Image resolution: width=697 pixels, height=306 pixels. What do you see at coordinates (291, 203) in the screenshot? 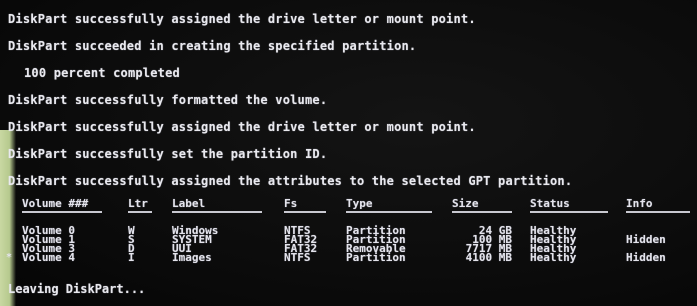
I see `column-header-fs: Fs` at bounding box center [291, 203].